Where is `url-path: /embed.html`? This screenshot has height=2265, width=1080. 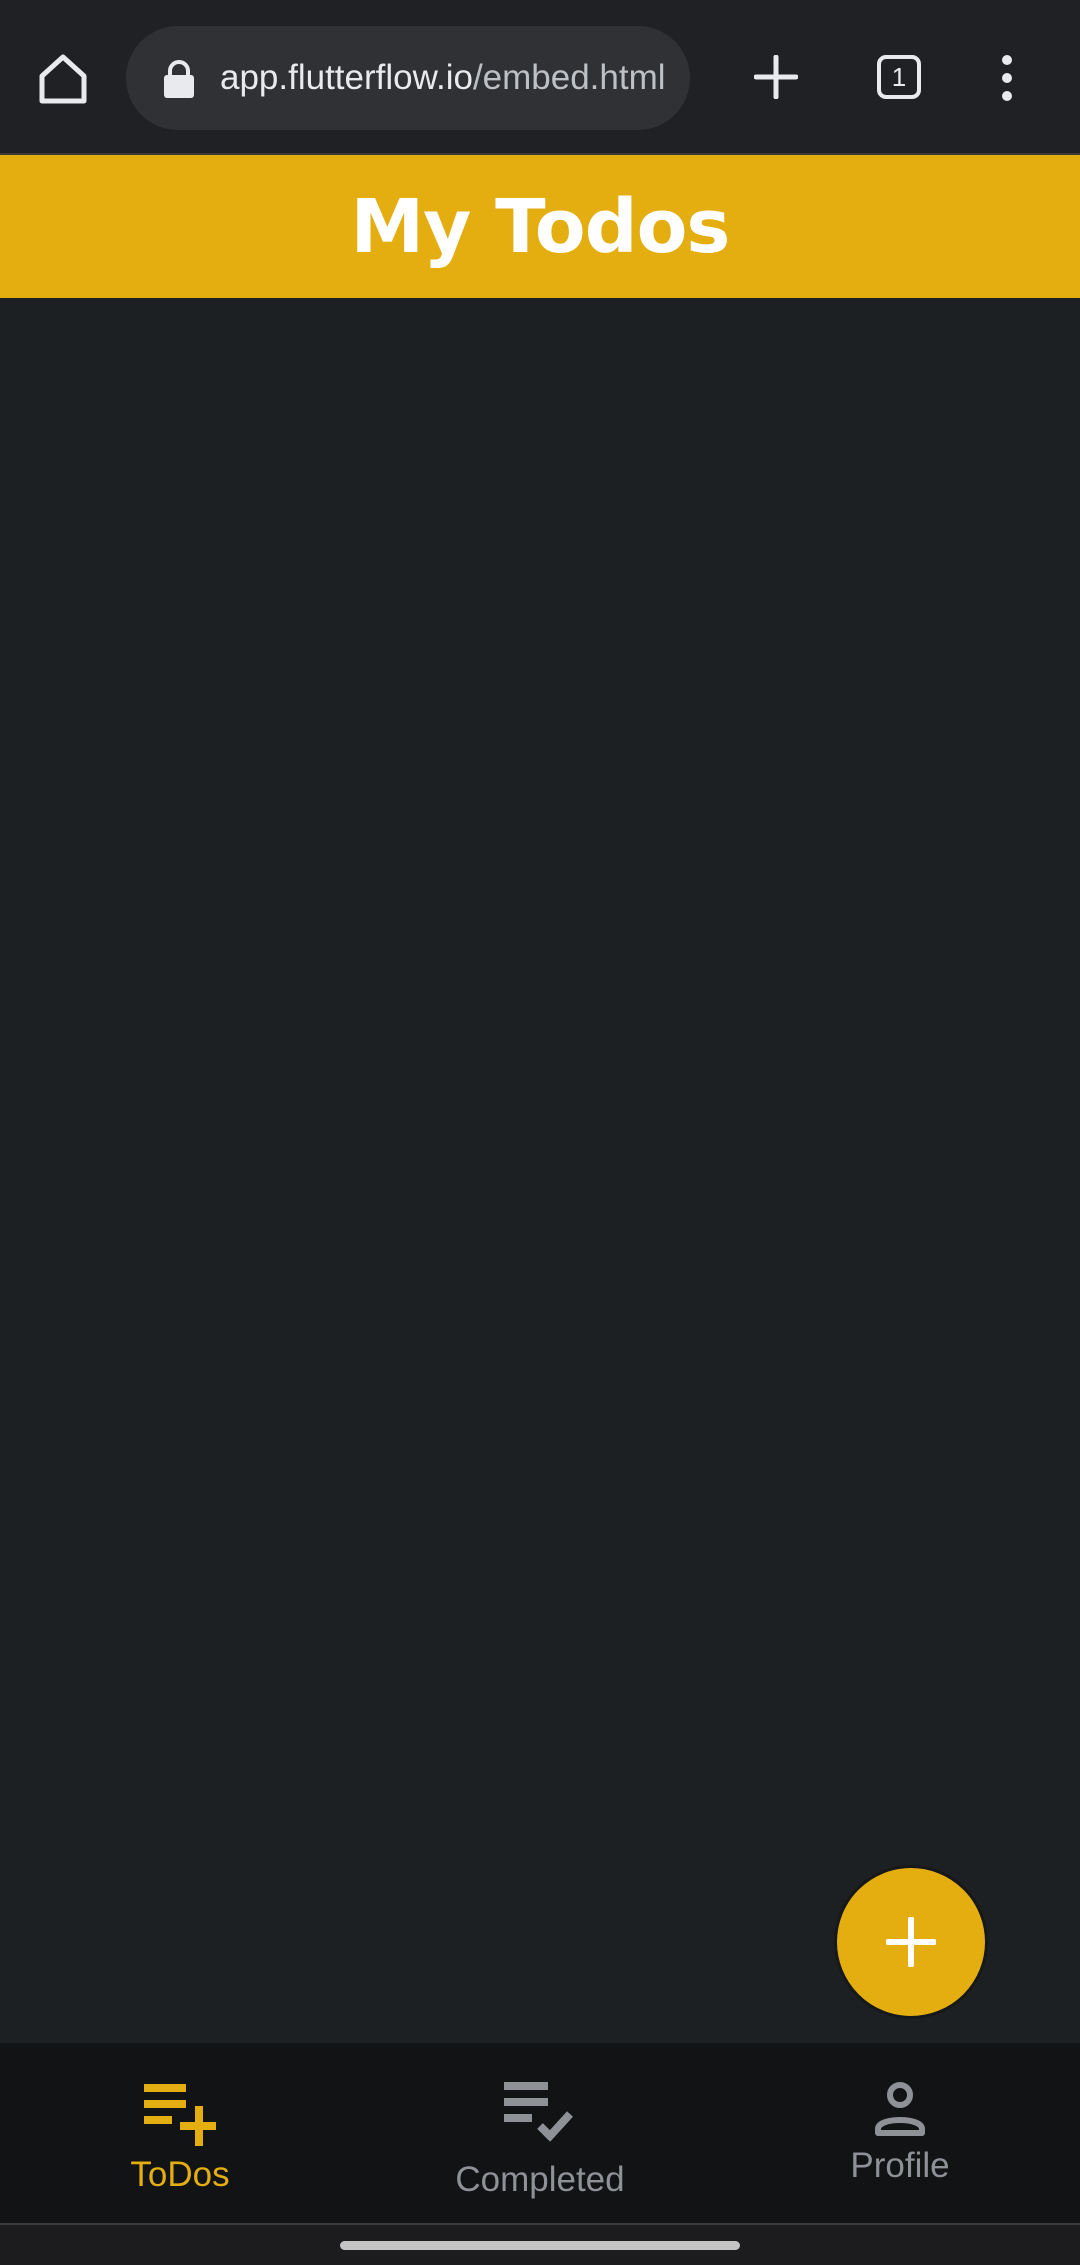 url-path: /embed.html is located at coordinates (569, 77).